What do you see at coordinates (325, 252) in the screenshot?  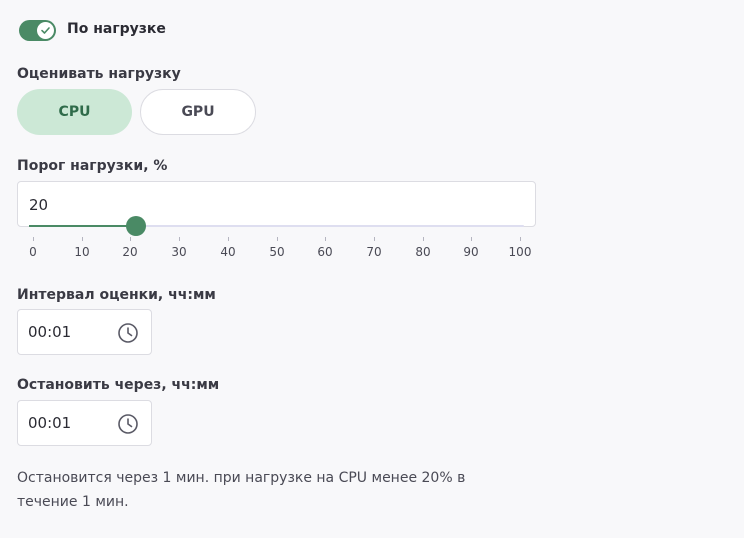 I see `slider-tick-label: 60` at bounding box center [325, 252].